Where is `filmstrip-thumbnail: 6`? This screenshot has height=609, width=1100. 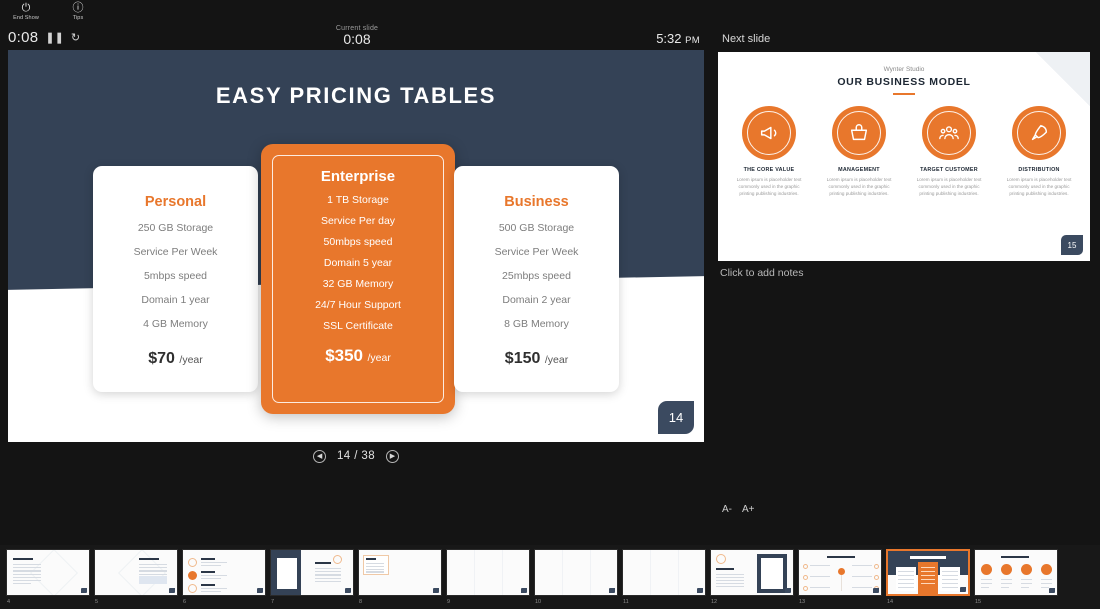
filmstrip-thumbnail: 6 is located at coordinates (224, 577).